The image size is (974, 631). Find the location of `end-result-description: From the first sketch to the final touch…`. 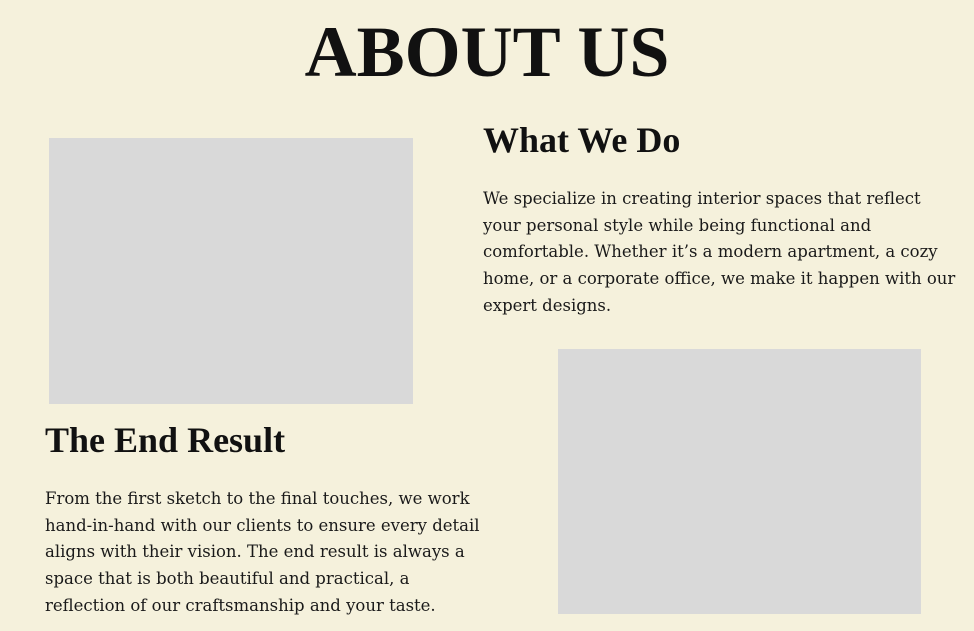

end-result-description: From the first sketch to the final touch… is located at coordinates (262, 552).